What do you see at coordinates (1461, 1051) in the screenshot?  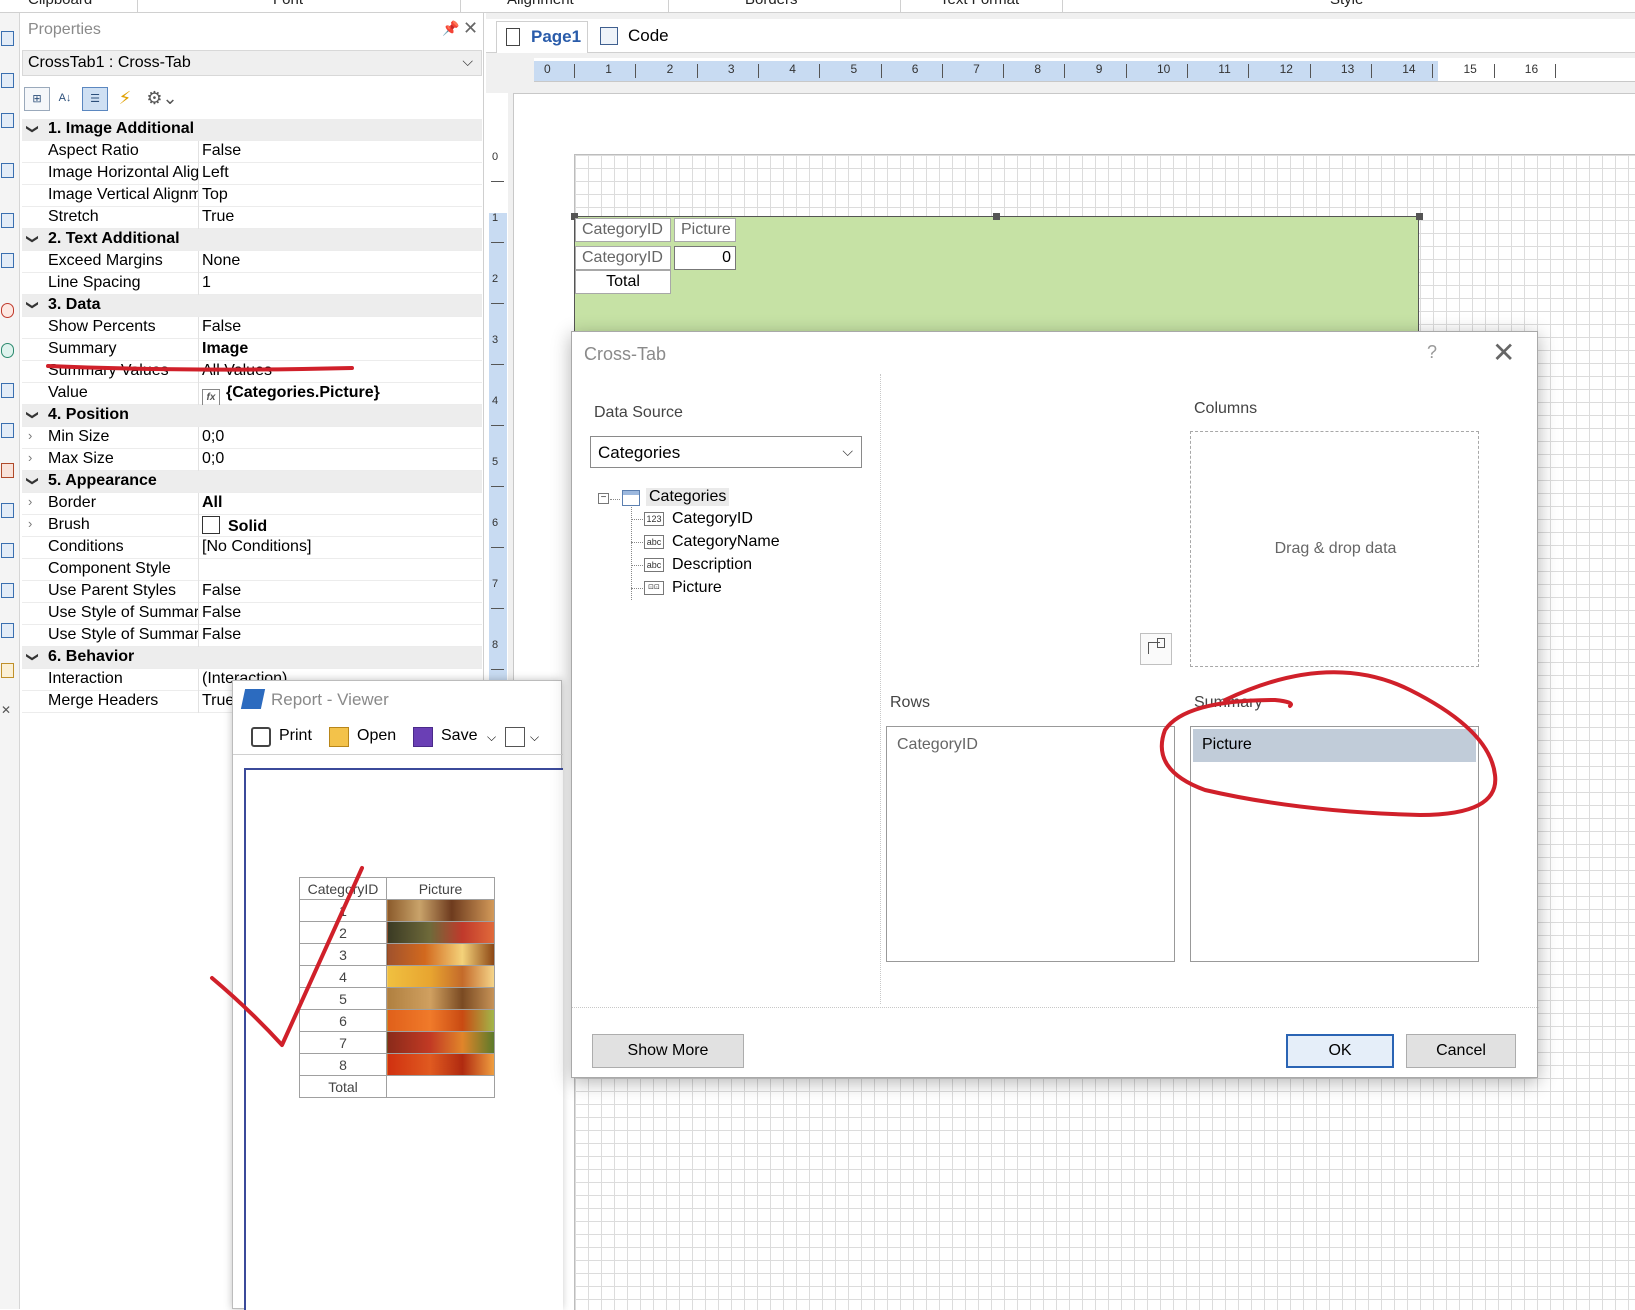 I see `cancel-button: Cancel` at bounding box center [1461, 1051].